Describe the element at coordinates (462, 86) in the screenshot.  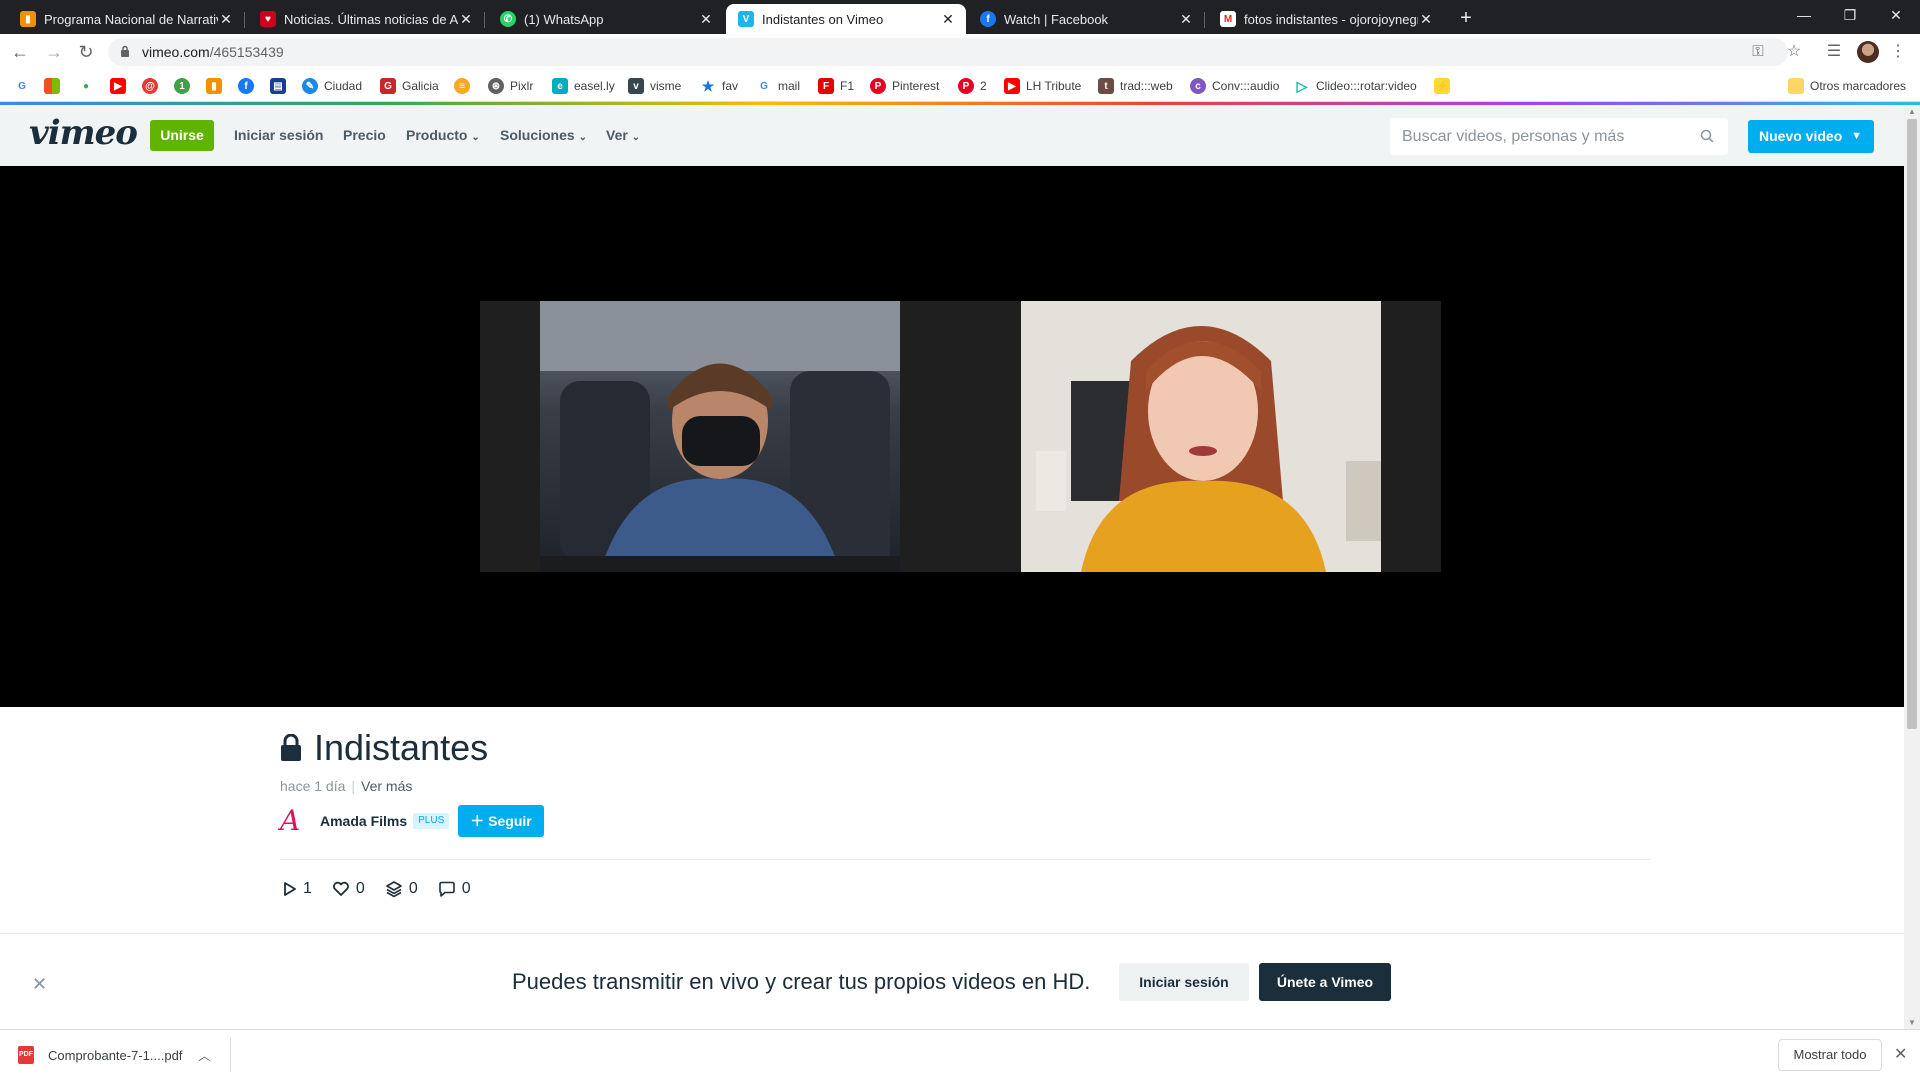
I see `bookmark-burger: ≡` at that location.